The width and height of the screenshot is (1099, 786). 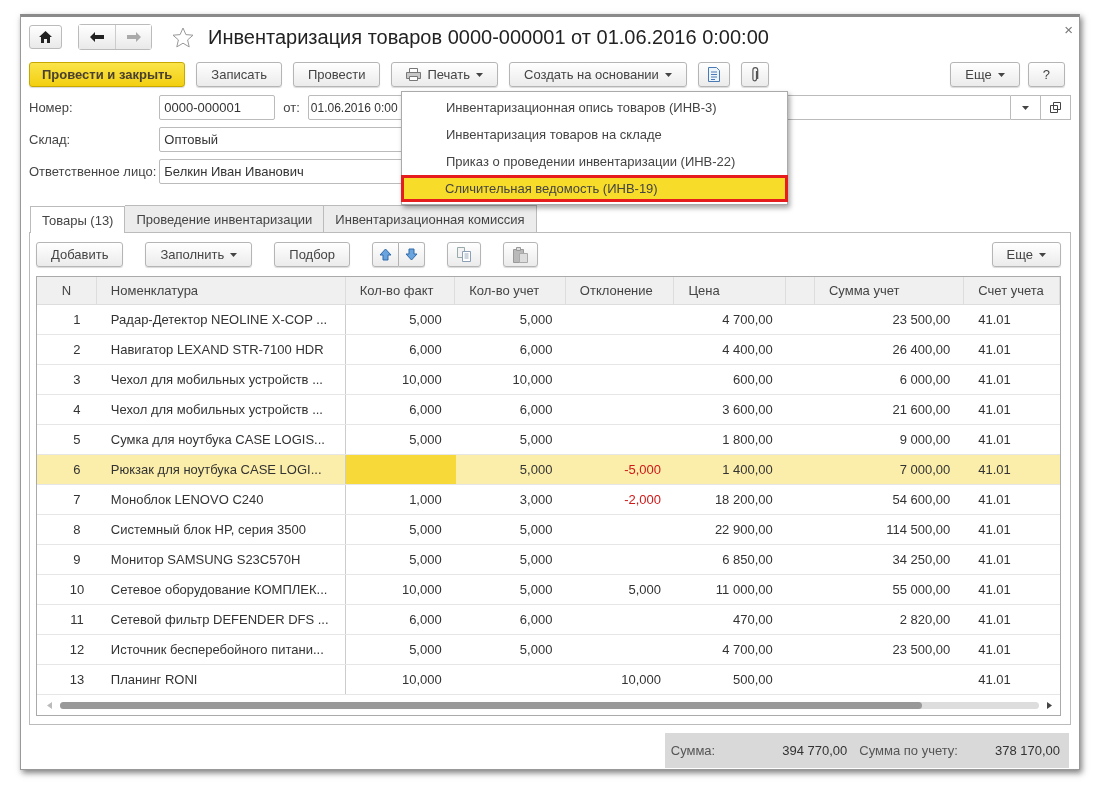 I want to click on arrow-right-icon, so click(x=133, y=37).